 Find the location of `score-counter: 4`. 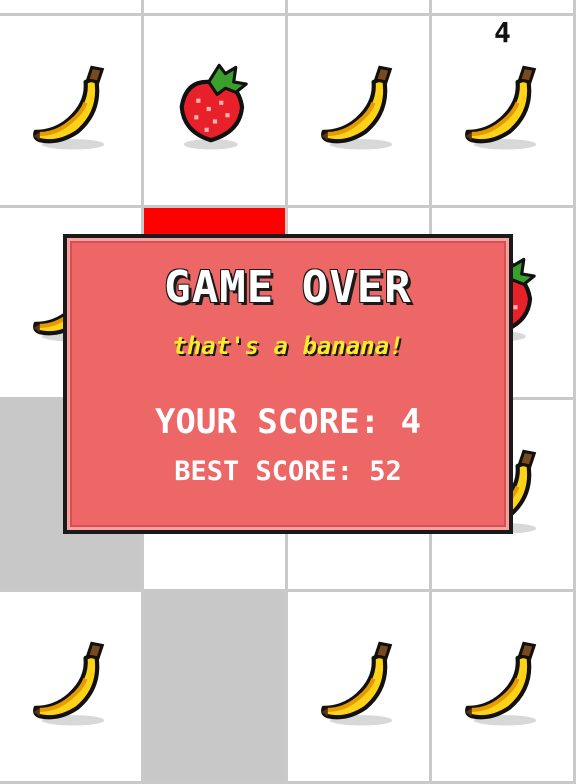

score-counter: 4 is located at coordinates (502, 32).